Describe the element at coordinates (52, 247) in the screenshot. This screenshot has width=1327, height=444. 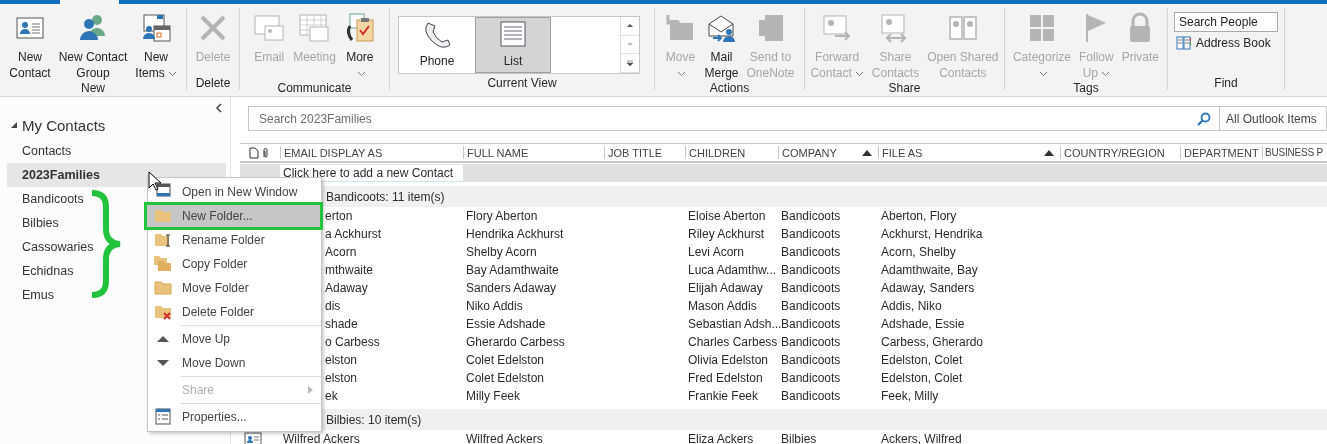
I see `folder-item: Cassowaries` at that location.